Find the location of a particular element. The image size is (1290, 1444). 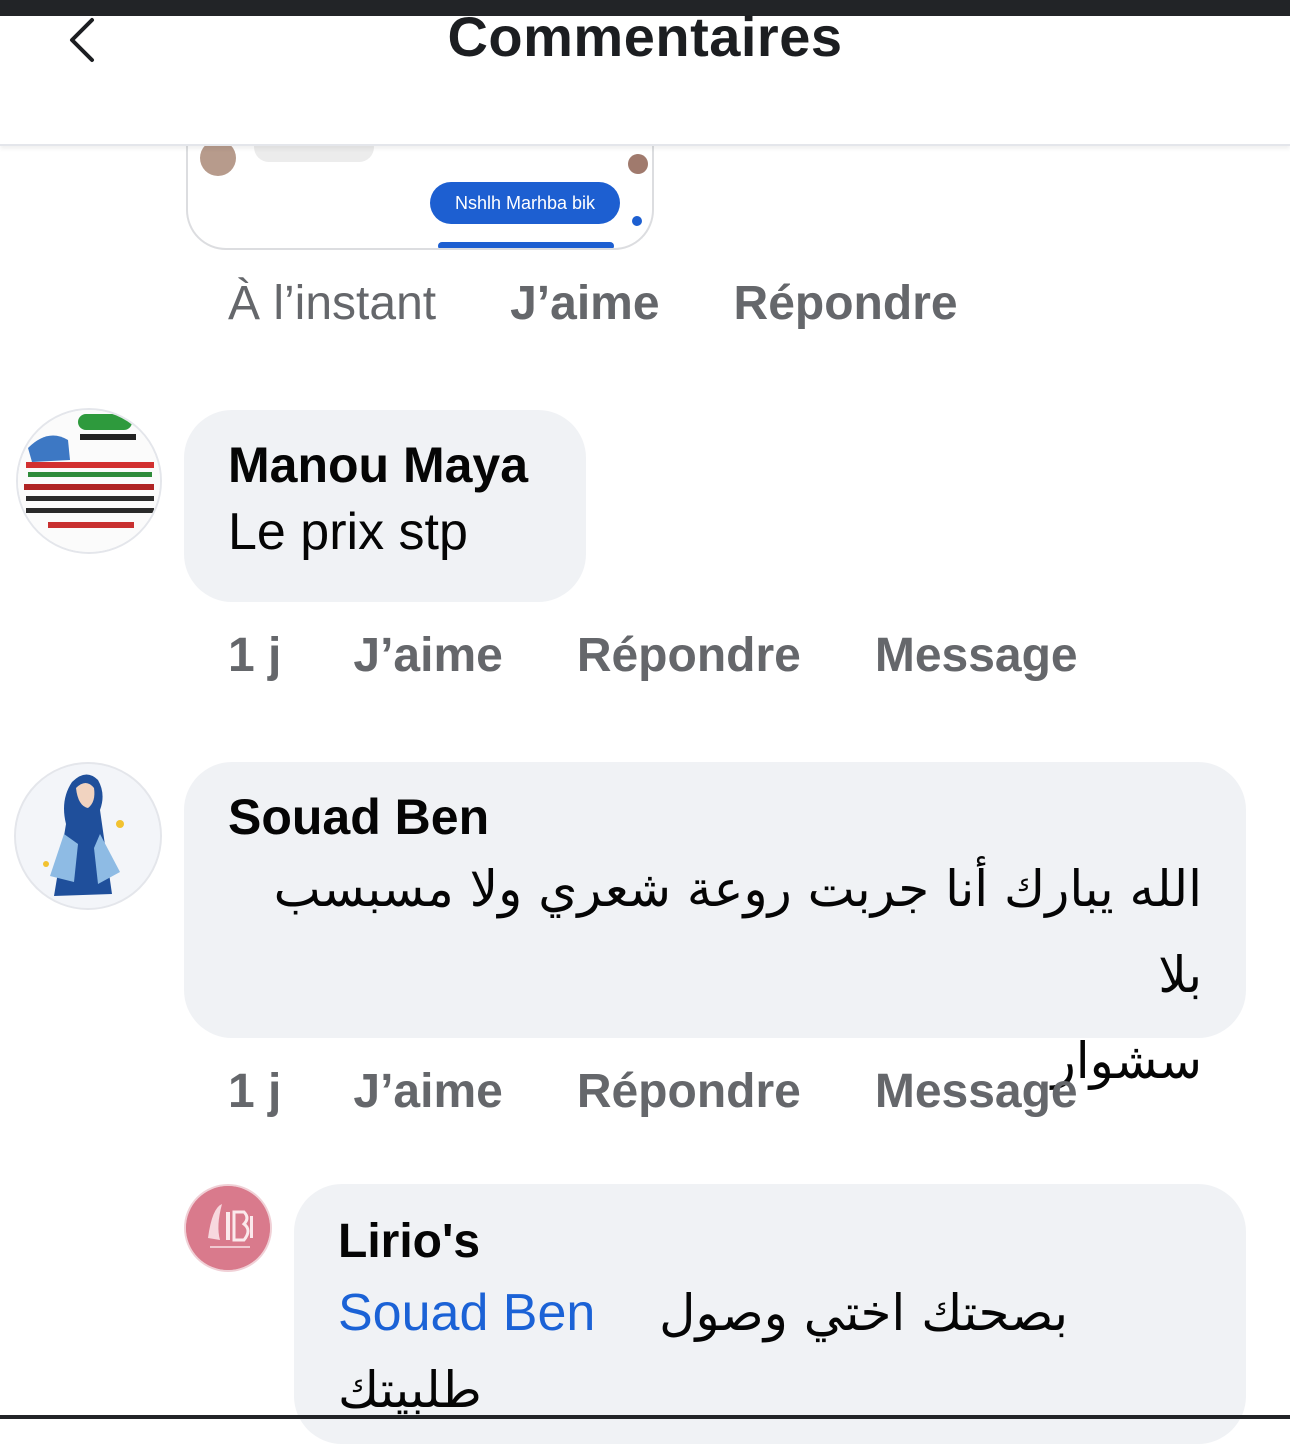

comment-text: Le prix stp is located at coordinates (348, 532).